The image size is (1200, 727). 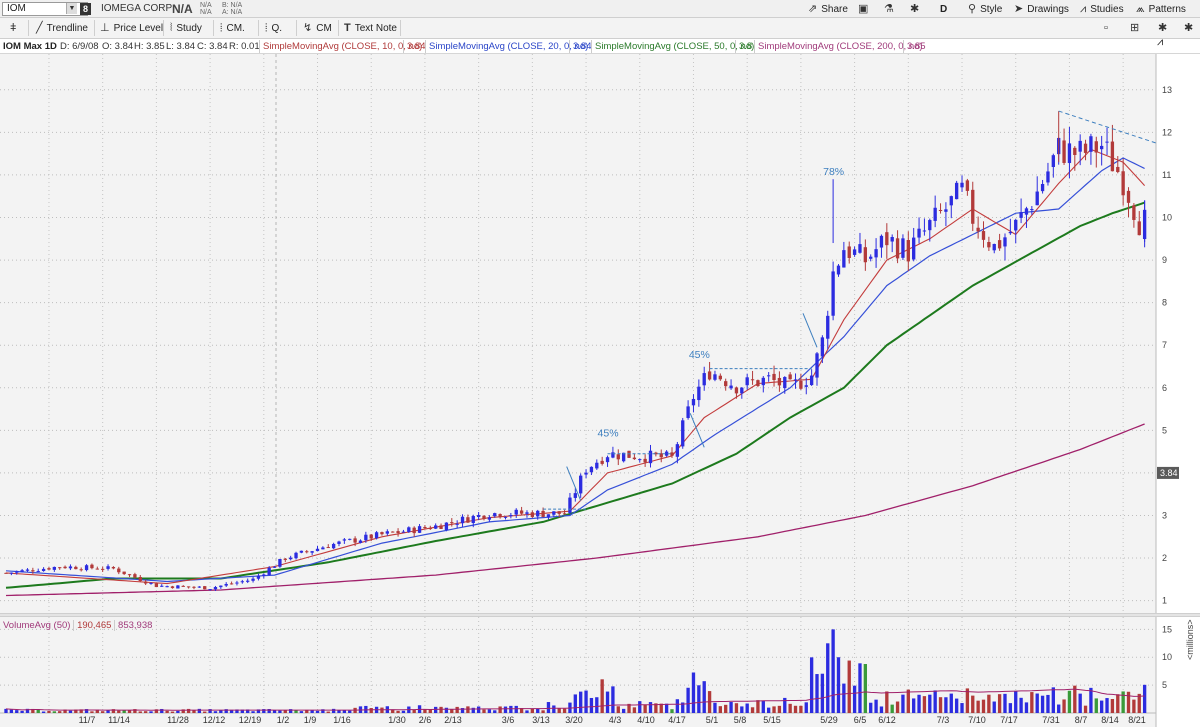 I want to click on timeframe-button: D, so click(x=943, y=9).